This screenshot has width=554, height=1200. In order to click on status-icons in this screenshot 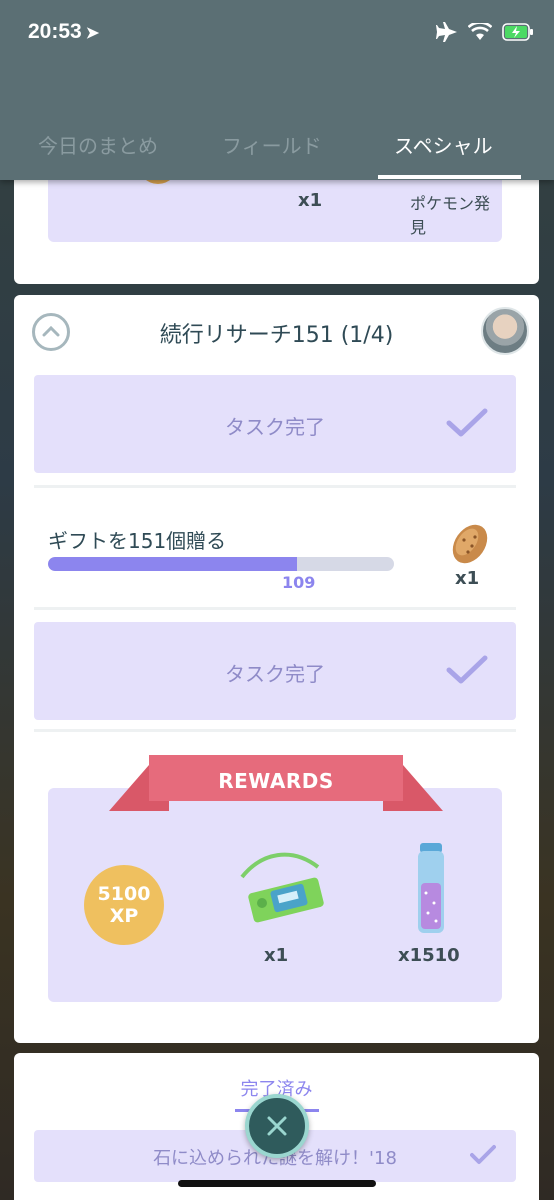, I will do `click(485, 32)`.